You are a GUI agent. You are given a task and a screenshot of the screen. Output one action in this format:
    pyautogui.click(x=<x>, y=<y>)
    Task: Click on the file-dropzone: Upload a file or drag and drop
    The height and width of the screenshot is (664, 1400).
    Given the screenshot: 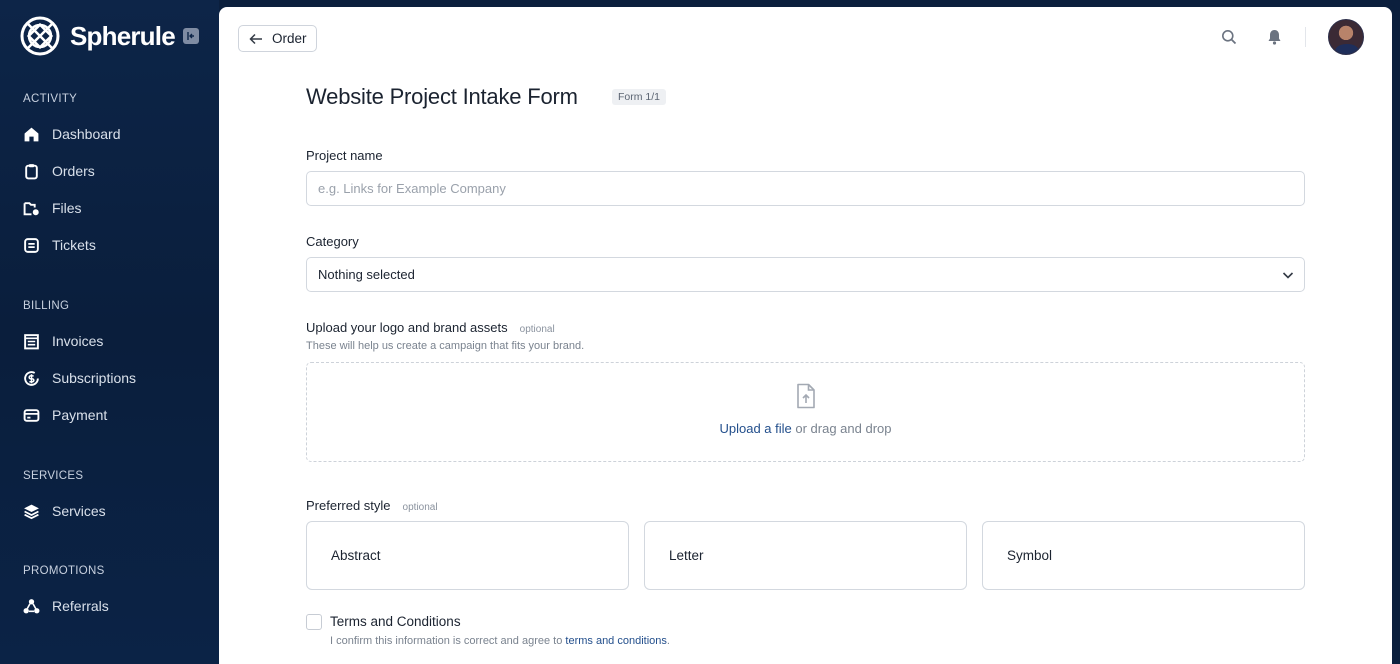 What is the action you would take?
    pyautogui.click(x=805, y=412)
    